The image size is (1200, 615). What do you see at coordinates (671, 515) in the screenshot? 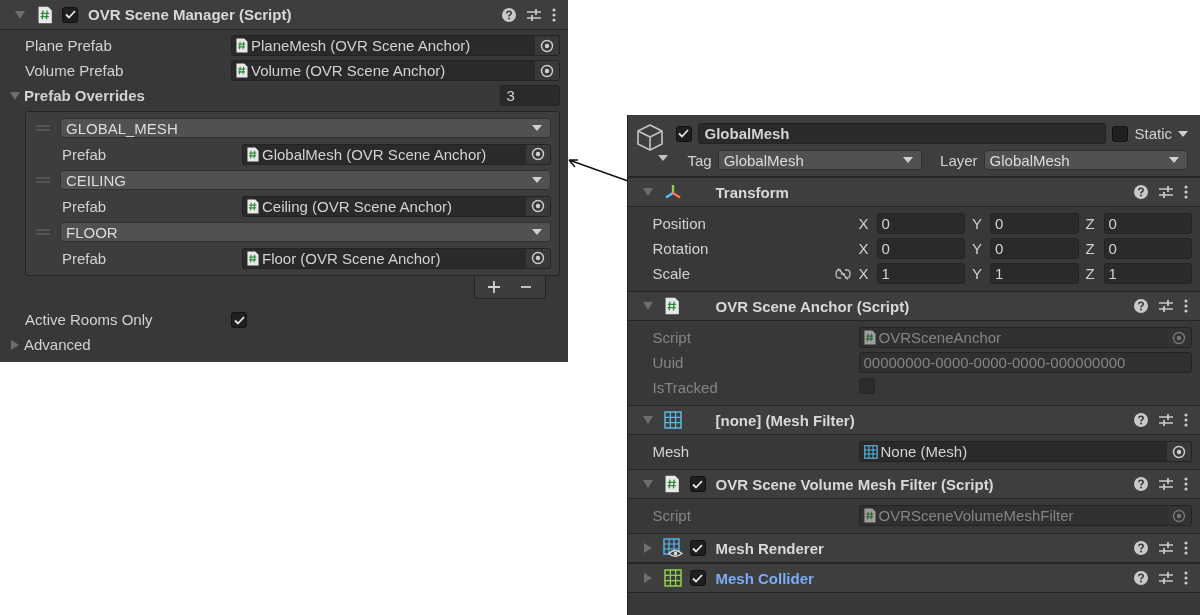
I see `field-label: Script` at bounding box center [671, 515].